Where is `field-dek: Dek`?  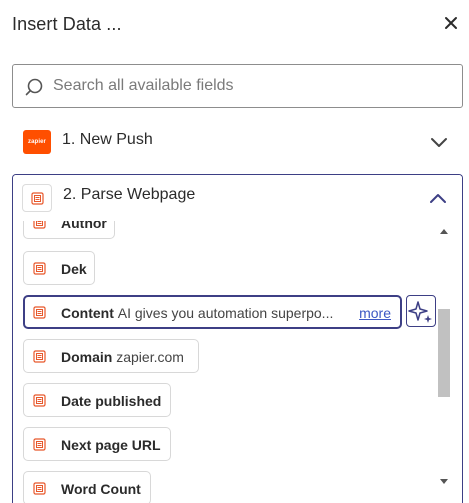 field-dek: Dek is located at coordinates (59, 268).